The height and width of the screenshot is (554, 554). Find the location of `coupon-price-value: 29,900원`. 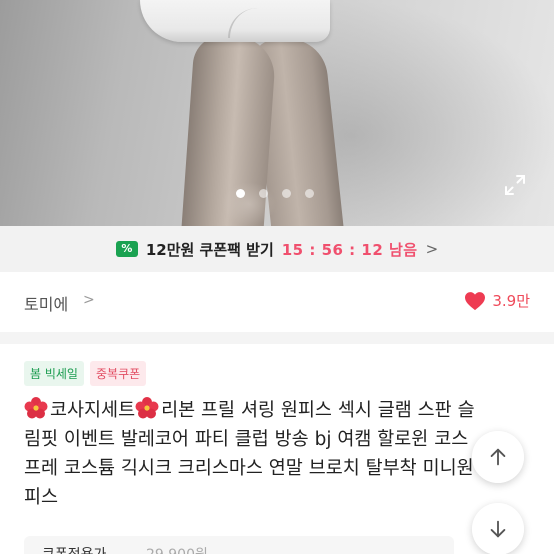

coupon-price-value: 29,900원 is located at coordinates (177, 549).